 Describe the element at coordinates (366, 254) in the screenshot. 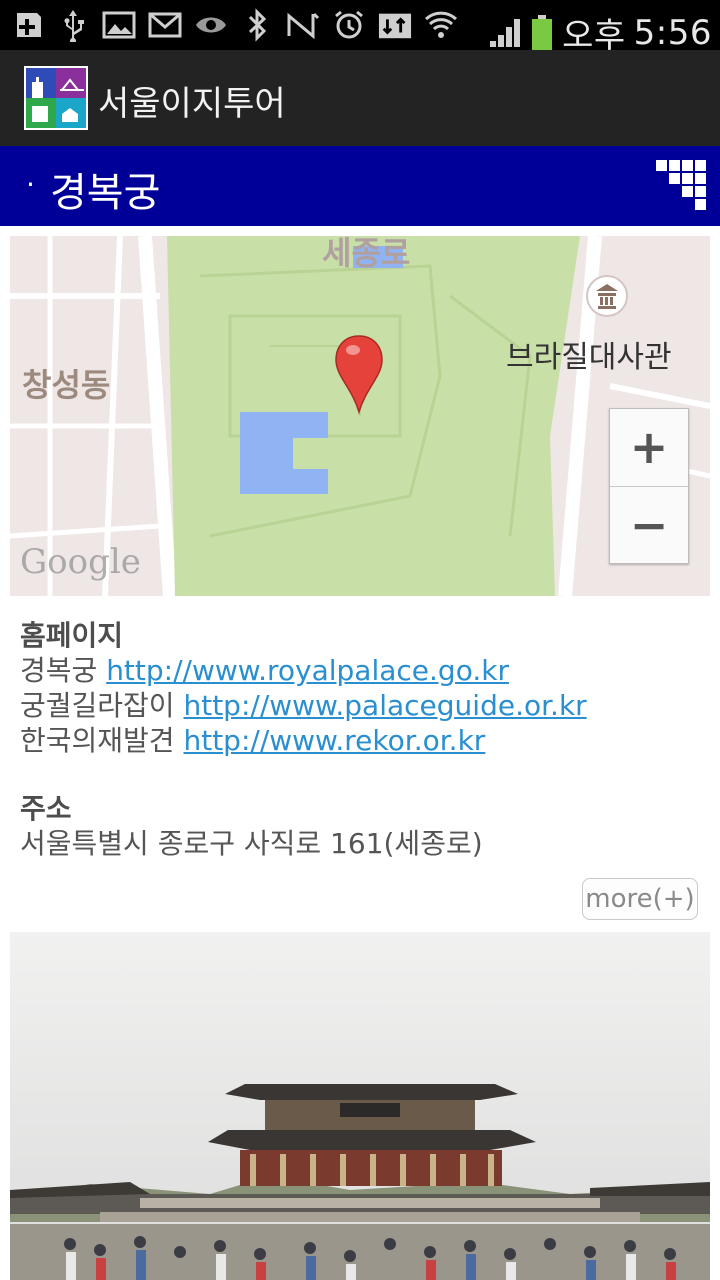

I see `map-label-top: 세종로` at that location.